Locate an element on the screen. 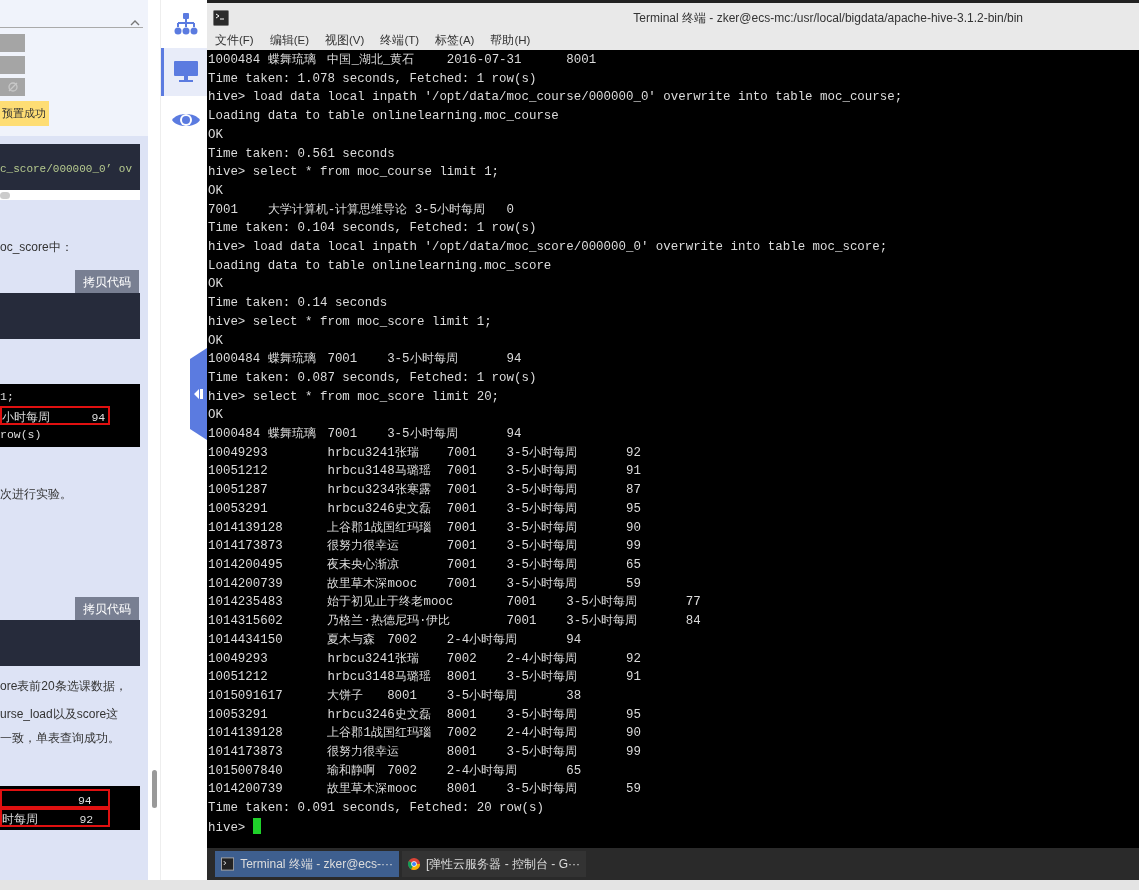 The width and height of the screenshot is (1139, 890). menu-item: 标签(A) is located at coordinates (455, 41).